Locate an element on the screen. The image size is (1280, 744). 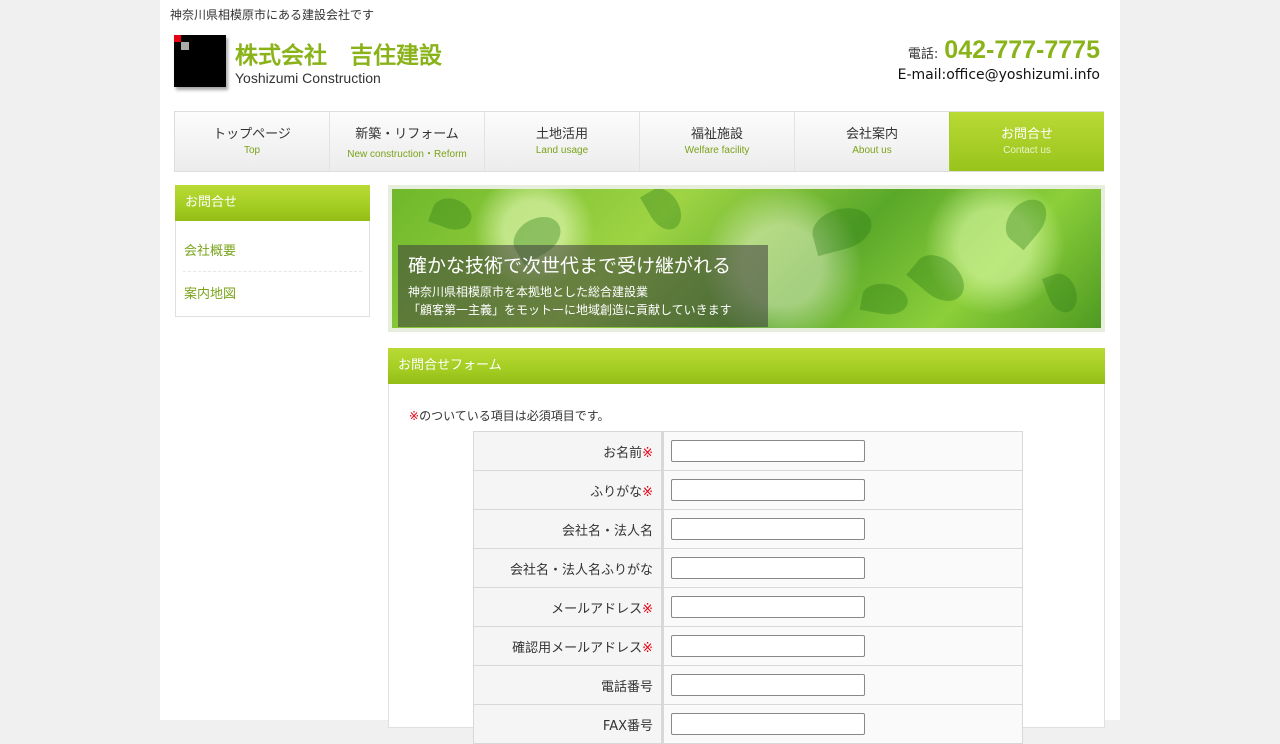
nav-item-about: 会社案内 About us is located at coordinates (871, 141).